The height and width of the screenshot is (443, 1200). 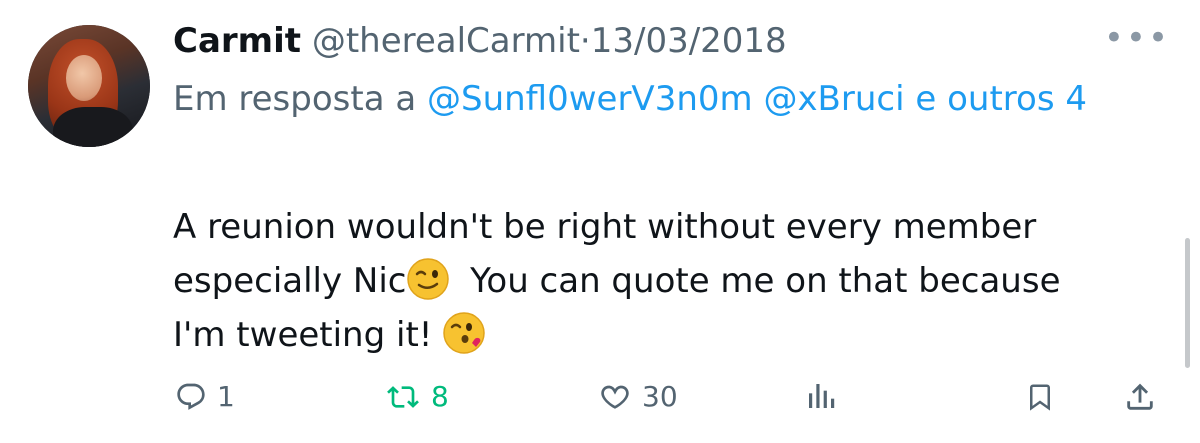 I want to click on retweet-icon, so click(x=403, y=396).